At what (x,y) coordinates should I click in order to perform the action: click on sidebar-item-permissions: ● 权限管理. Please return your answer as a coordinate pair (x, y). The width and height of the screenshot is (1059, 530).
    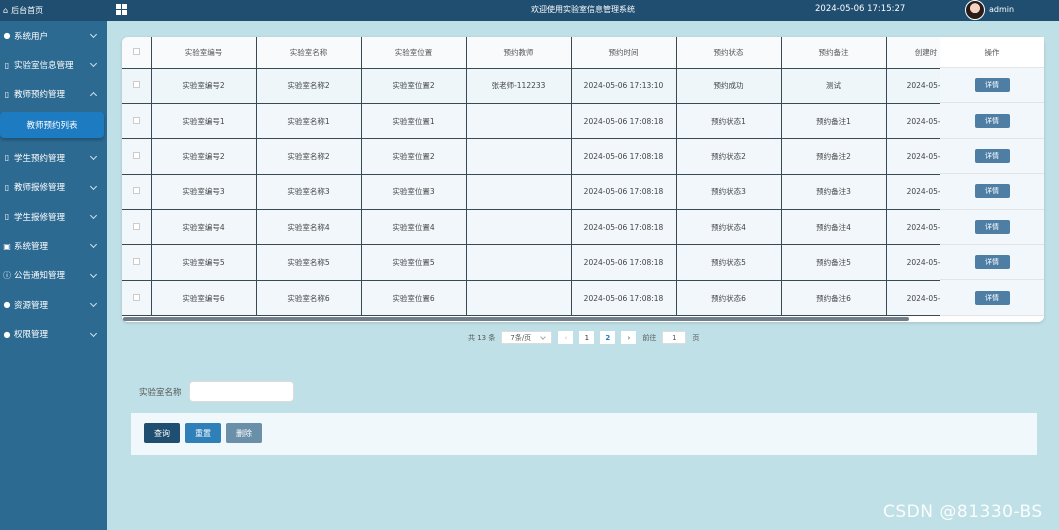
    Looking at the image, I should click on (53, 334).